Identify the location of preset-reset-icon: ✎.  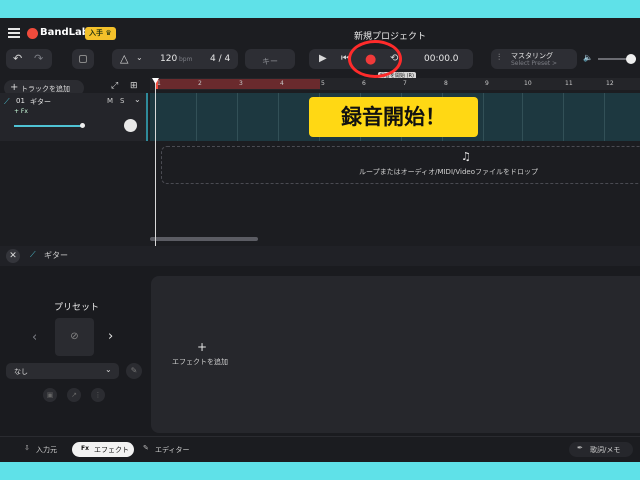
(134, 371).